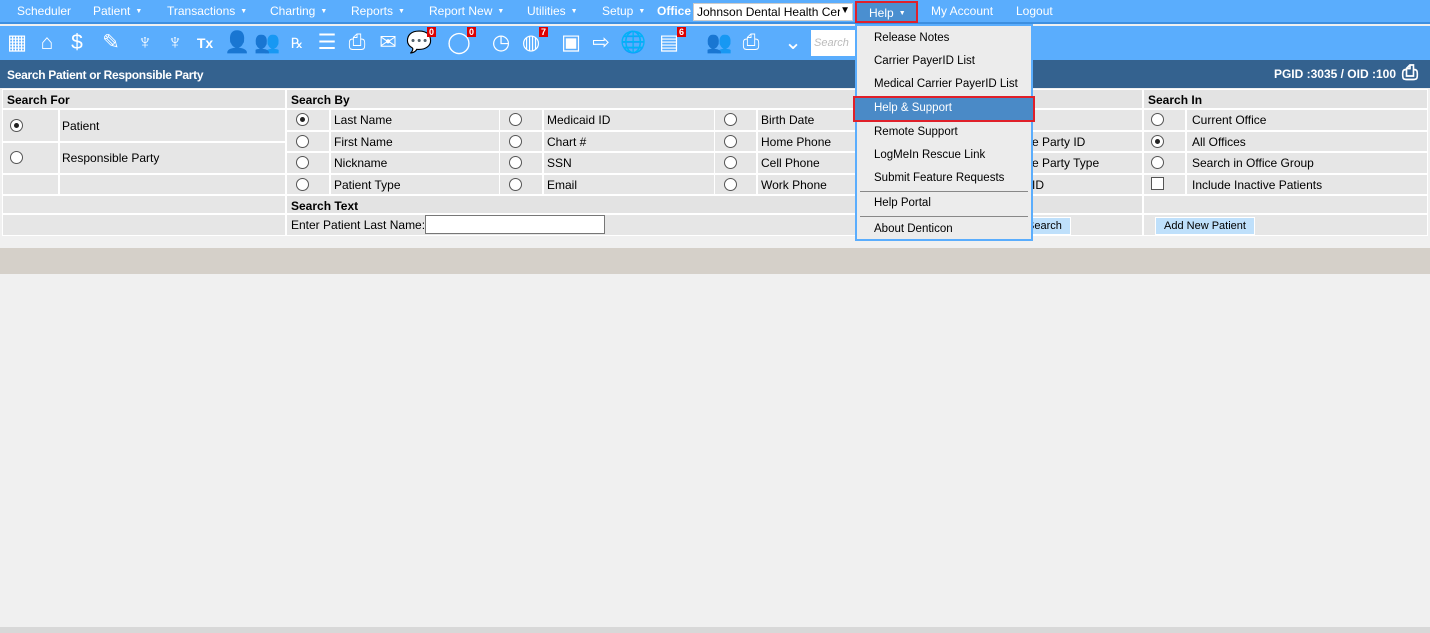 The width and height of the screenshot is (1430, 633). What do you see at coordinates (421, 41) in the screenshot?
I see `messages-icon: 💬 0` at bounding box center [421, 41].